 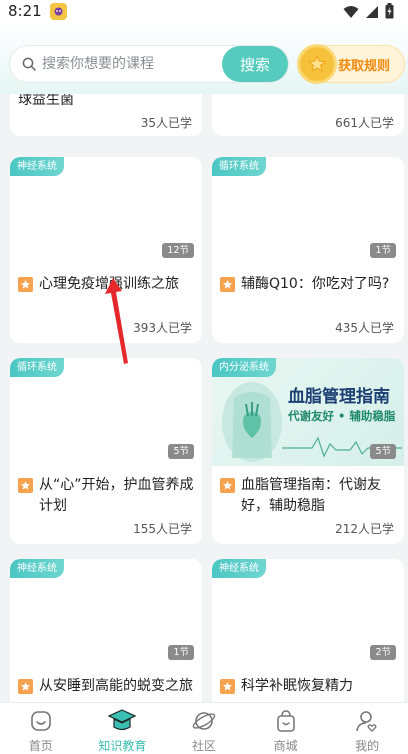 What do you see at coordinates (255, 64) in the screenshot?
I see `search-button: 搜索` at bounding box center [255, 64].